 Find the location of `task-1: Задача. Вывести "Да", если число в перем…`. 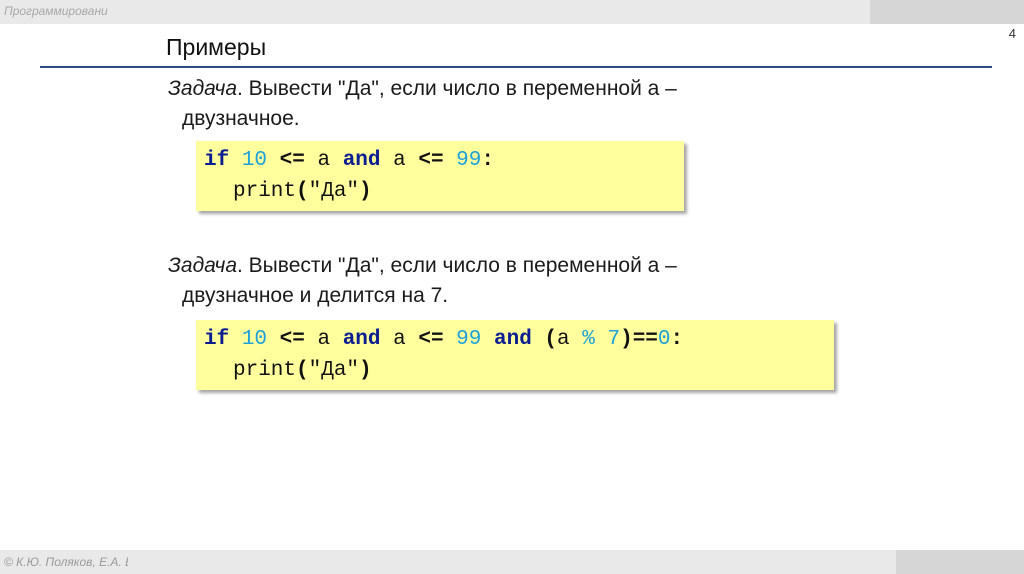

task-1: Задача. Вывести "Да", если число в перем… is located at coordinates (518, 104).